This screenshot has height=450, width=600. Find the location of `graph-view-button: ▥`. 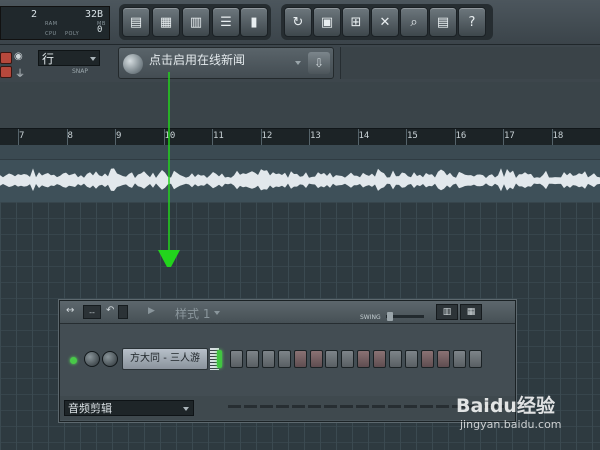

graph-view-button: ▥ is located at coordinates (447, 312).